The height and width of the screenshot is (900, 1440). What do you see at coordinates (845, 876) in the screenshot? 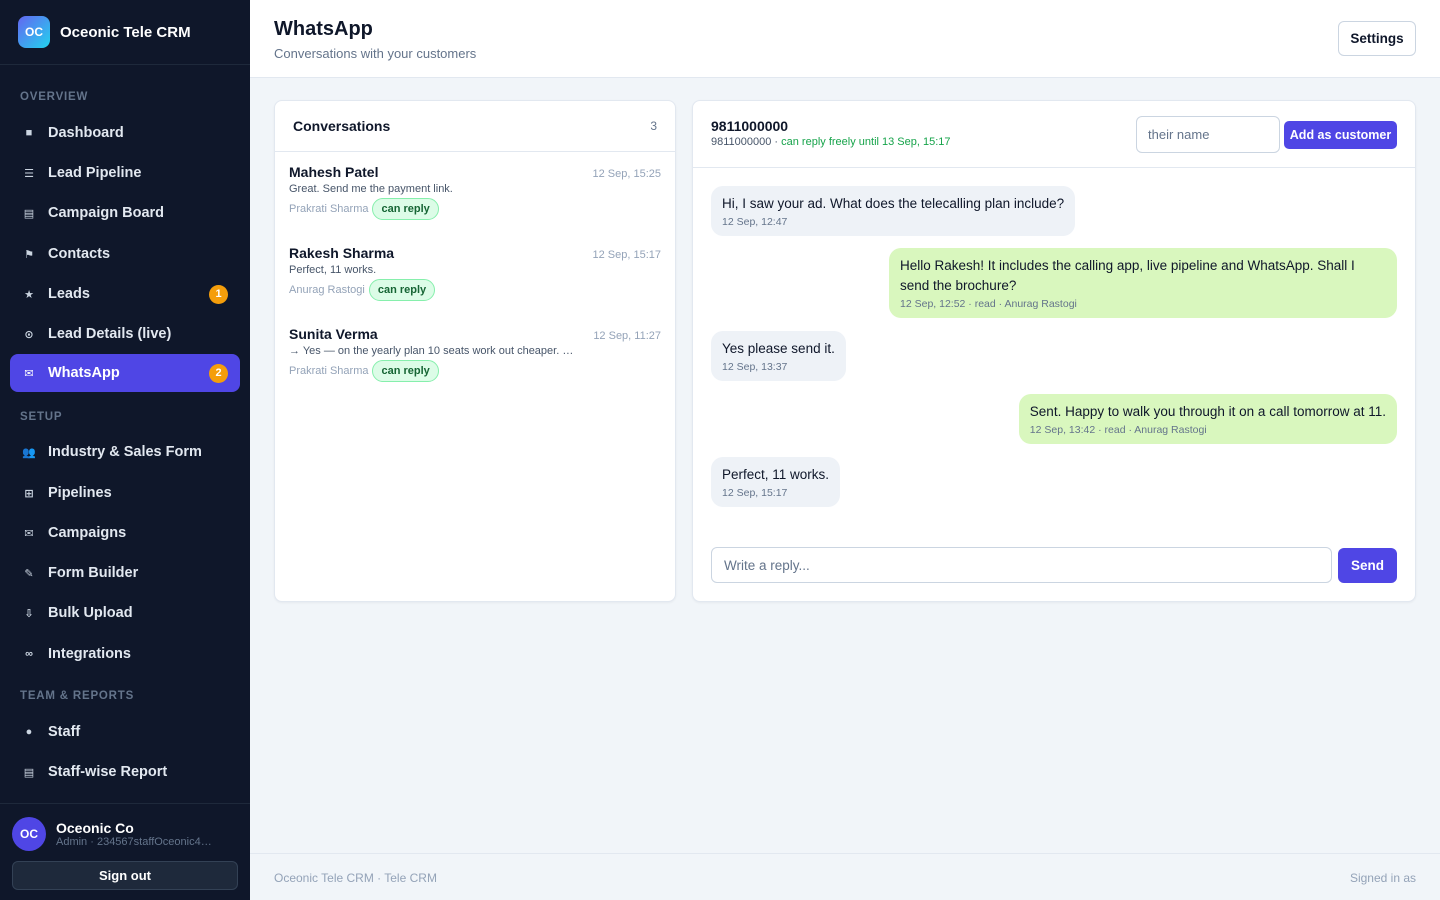
I see `page-footer: Oceonic Tele CRM · Tele CRM Signed in as` at bounding box center [845, 876].